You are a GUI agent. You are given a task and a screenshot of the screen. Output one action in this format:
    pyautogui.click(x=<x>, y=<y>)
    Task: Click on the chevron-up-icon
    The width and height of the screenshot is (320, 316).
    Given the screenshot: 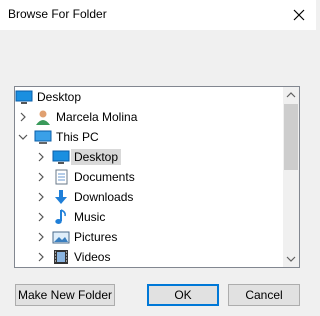 What is the action you would take?
    pyautogui.click(x=291, y=95)
    